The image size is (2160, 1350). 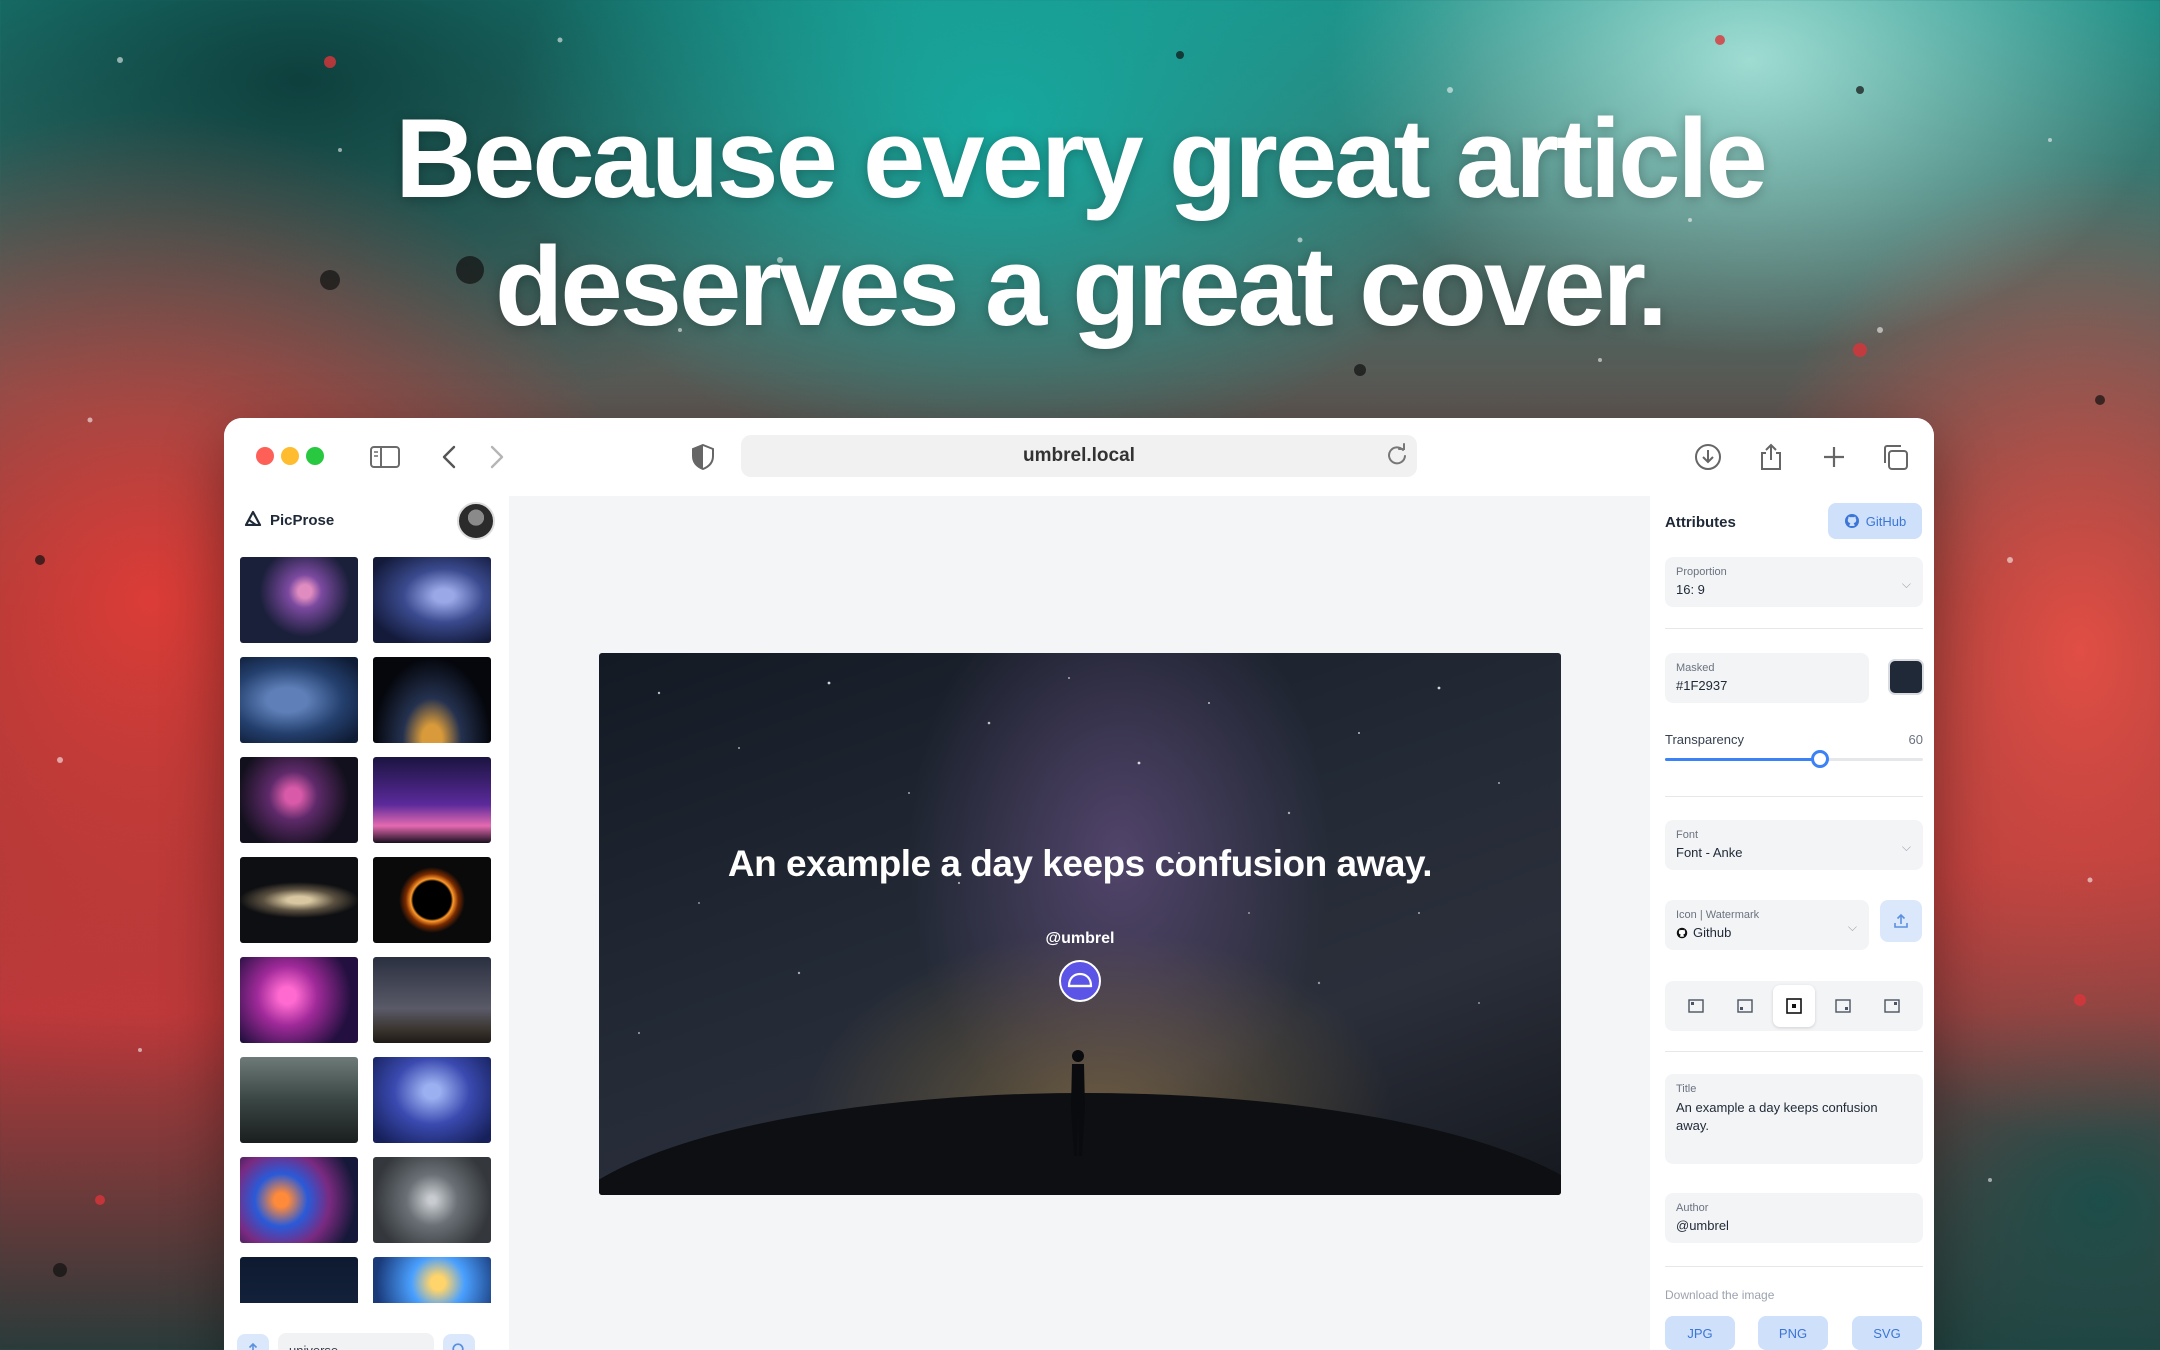 I want to click on align-bottom-right-icon, so click(x=1843, y=1006).